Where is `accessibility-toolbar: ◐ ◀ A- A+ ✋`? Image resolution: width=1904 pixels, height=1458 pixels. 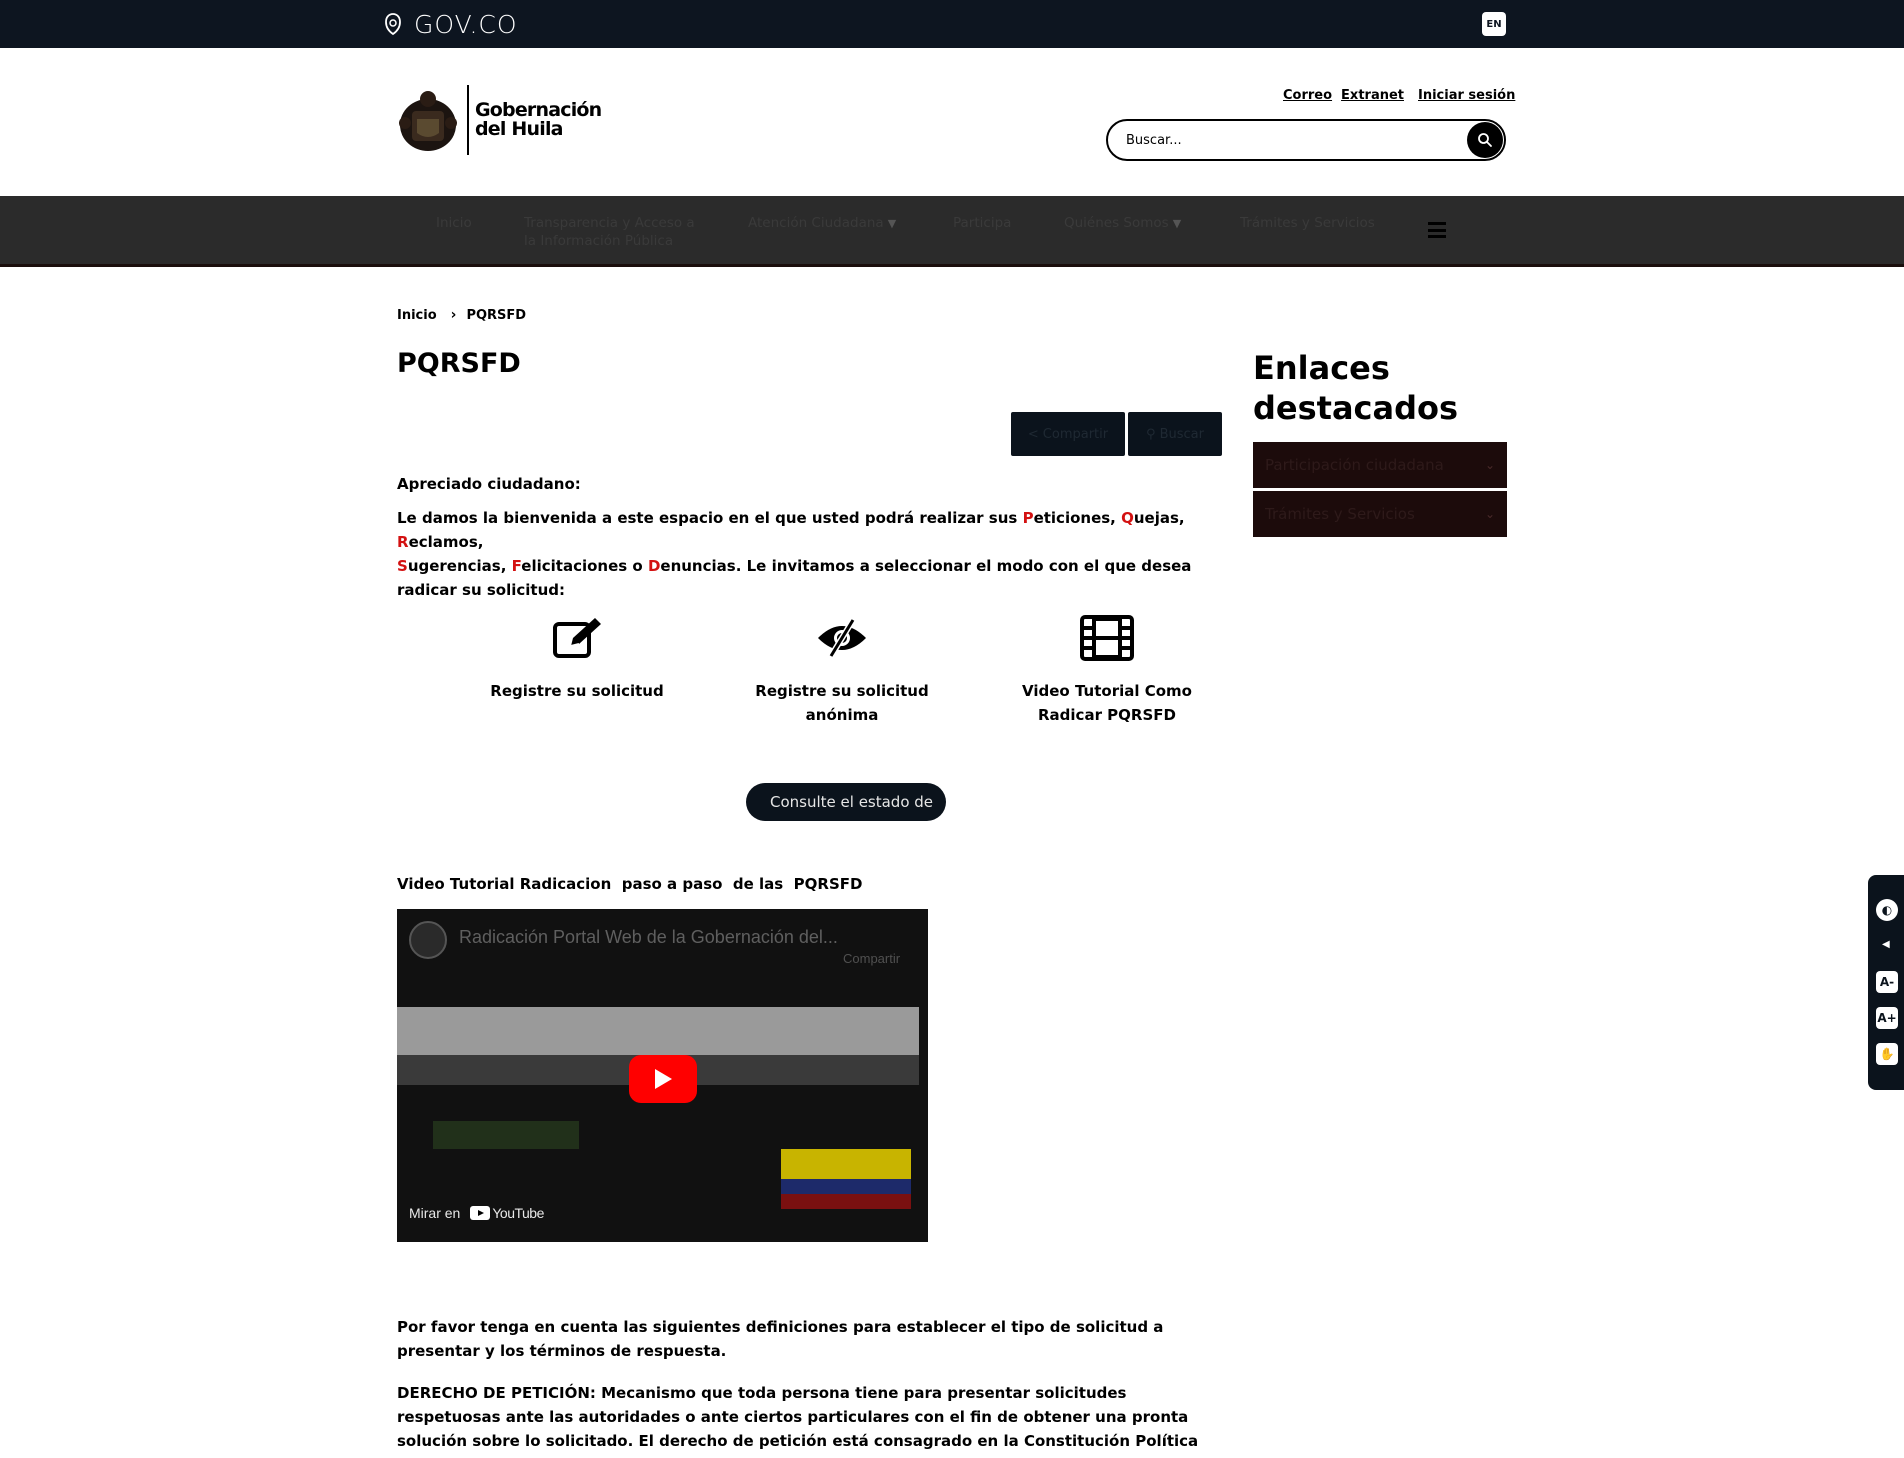 accessibility-toolbar: ◐ ◀ A- A+ ✋ is located at coordinates (1886, 982).